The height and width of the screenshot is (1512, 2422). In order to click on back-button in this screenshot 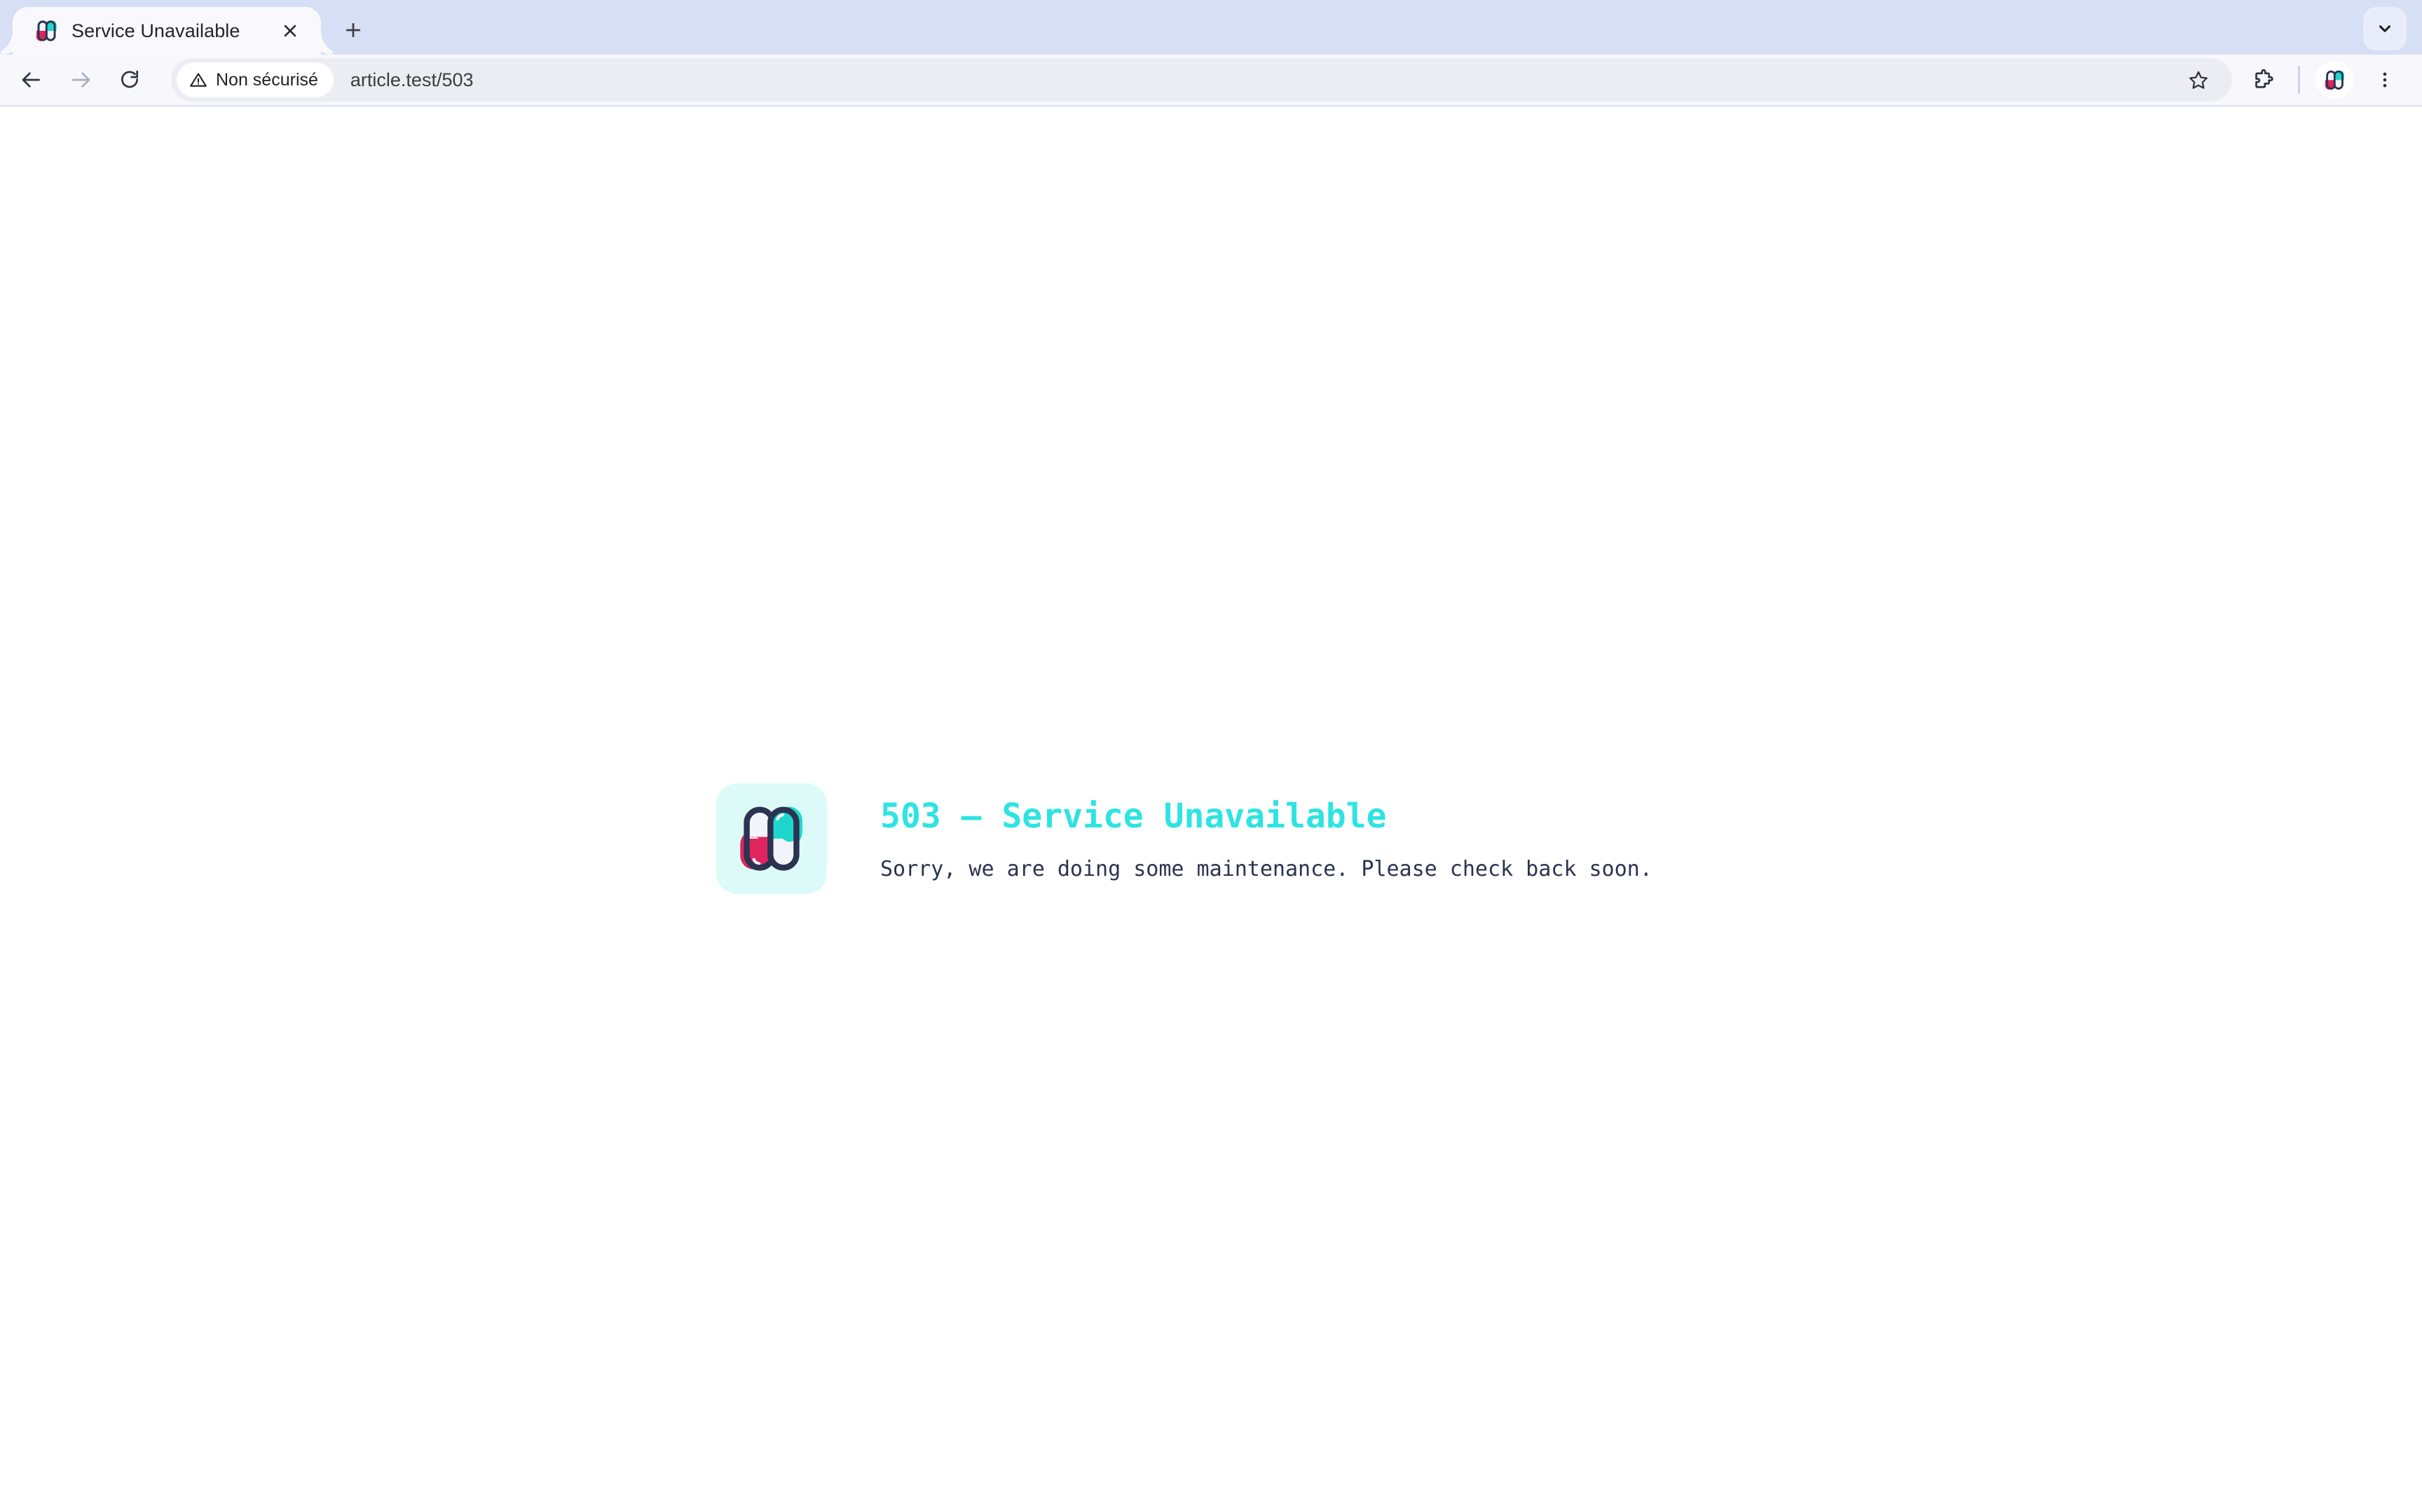, I will do `click(31, 79)`.